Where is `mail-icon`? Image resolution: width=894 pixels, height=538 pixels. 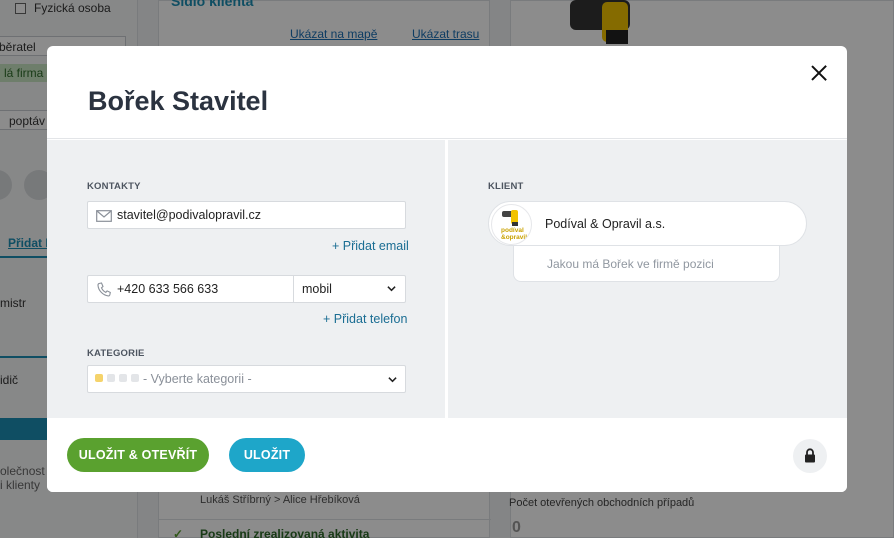
mail-icon is located at coordinates (104, 216).